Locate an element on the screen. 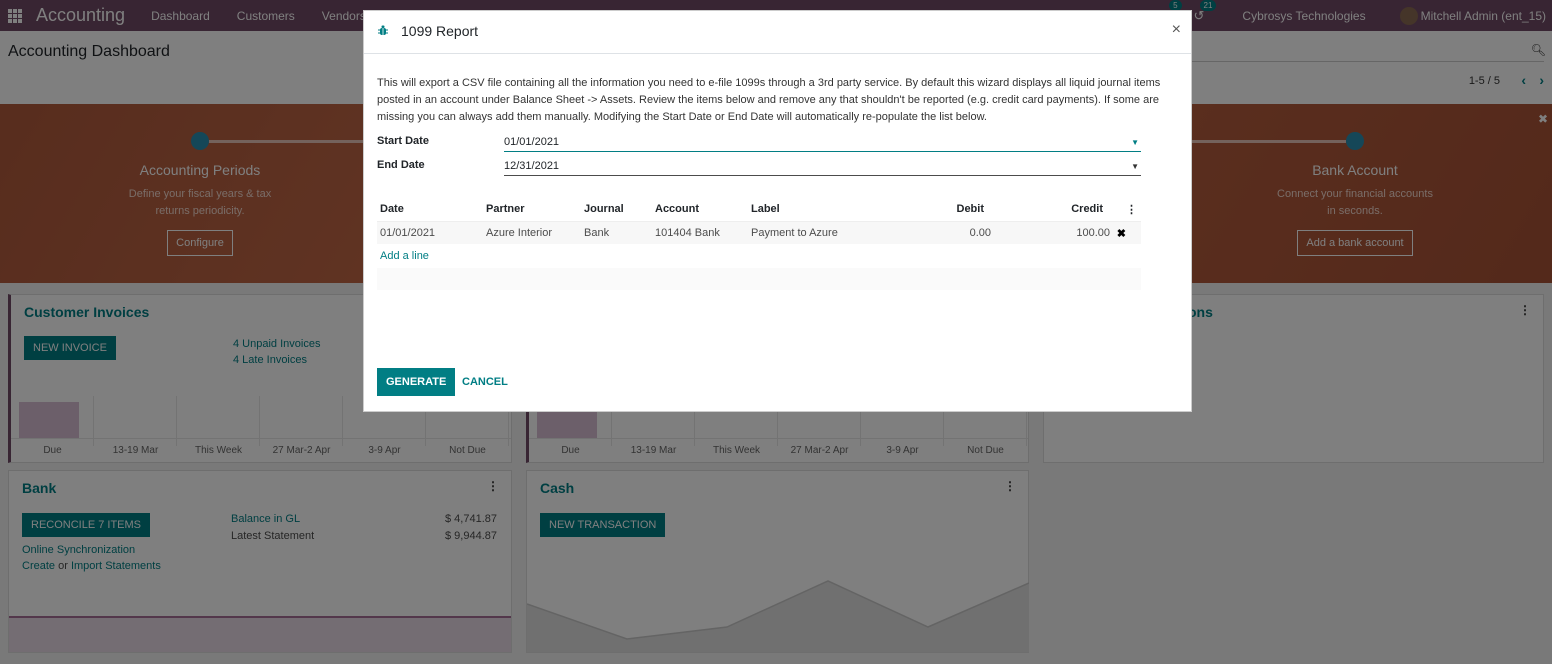 This screenshot has height=664, width=1552. col-debit: Debit is located at coordinates (971, 209).